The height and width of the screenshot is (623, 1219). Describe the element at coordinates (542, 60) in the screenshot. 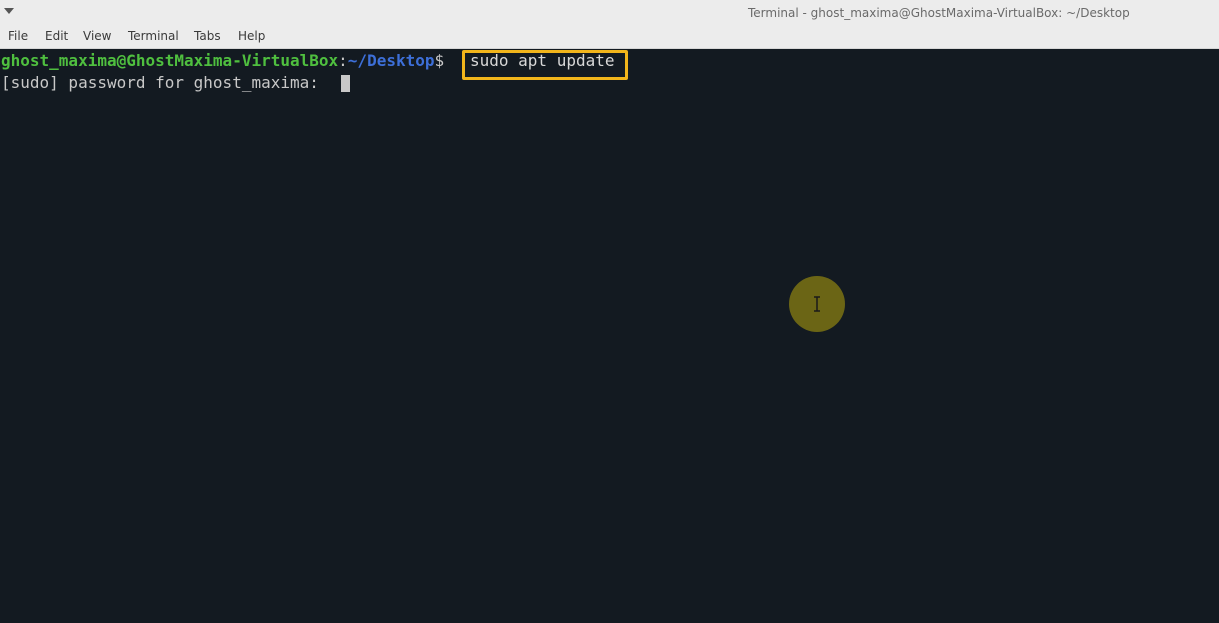

I see `command-text: sudo apt update` at that location.